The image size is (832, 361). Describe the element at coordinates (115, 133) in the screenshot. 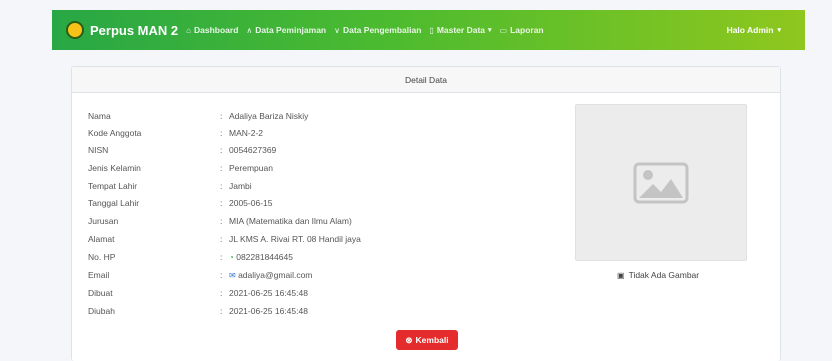

I see `detail-label: Kode Anggota` at that location.